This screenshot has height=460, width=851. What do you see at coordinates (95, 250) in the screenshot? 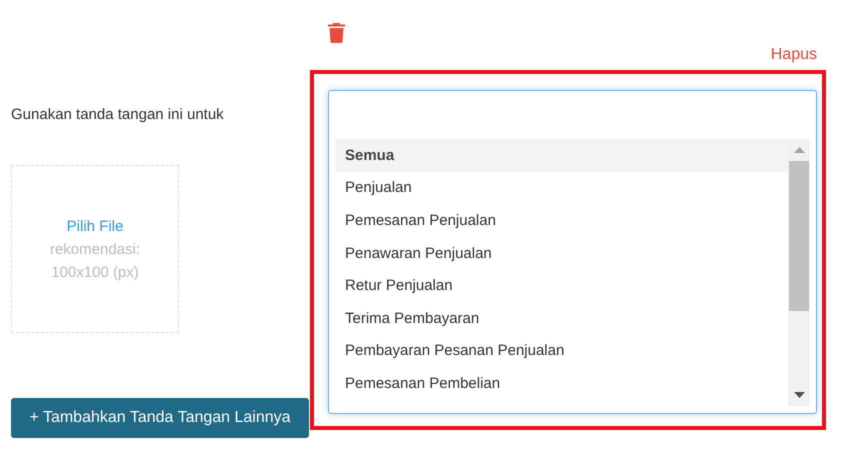
I see `recommendation-hint: rekomendasi:` at bounding box center [95, 250].